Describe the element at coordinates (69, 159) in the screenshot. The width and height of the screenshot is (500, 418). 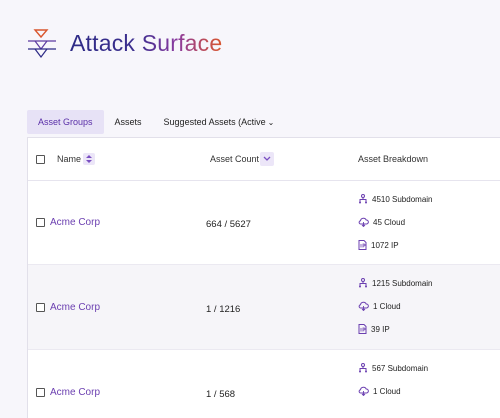
I see `column-header-name: Name` at that location.